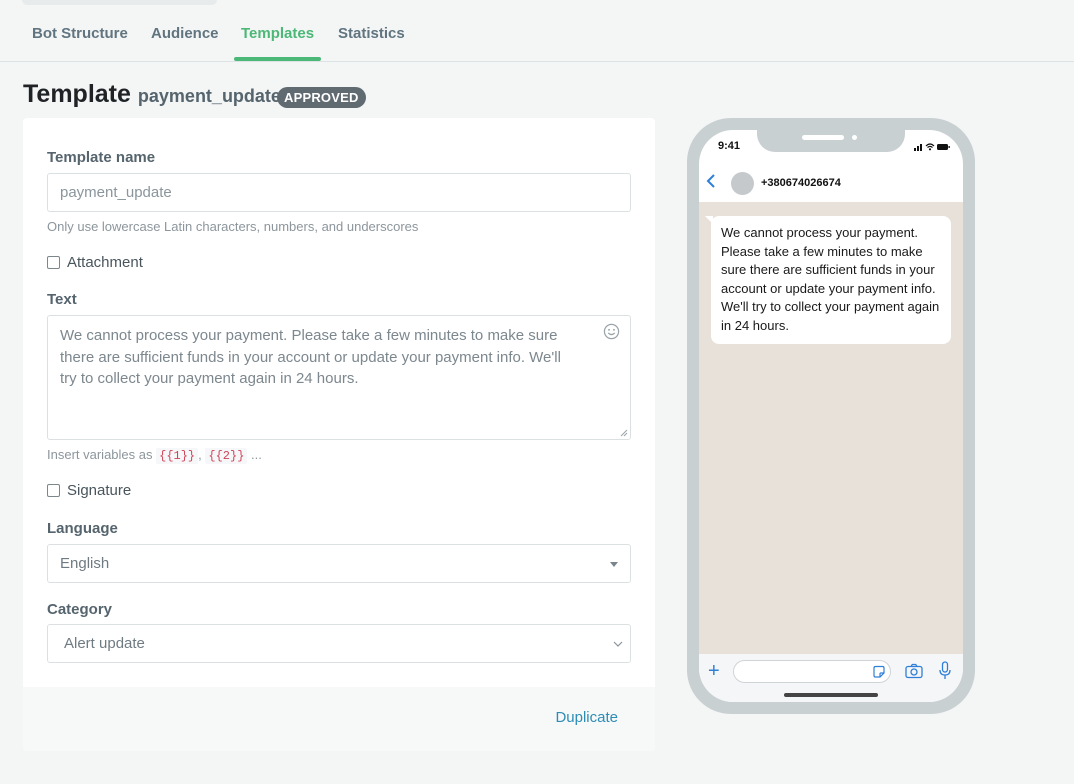 The image size is (1074, 784). Describe the element at coordinates (339, 563) in the screenshot. I see `language-select: English` at that location.